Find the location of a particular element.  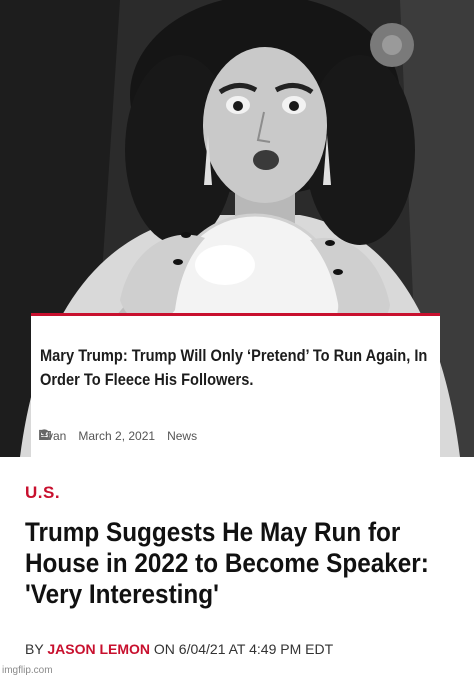

byline: BY JASON LEMON ON 6/04/21 AT 4:49 PM EDT is located at coordinates (179, 649).